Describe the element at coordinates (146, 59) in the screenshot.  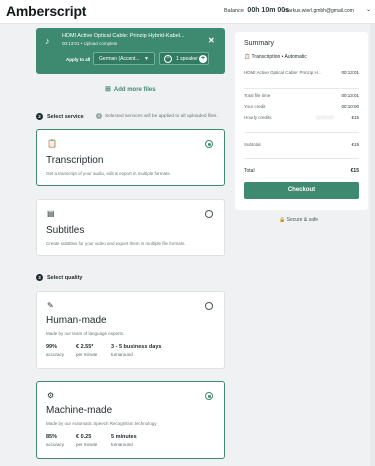
I see `caret-down-icon: ▼` at that location.